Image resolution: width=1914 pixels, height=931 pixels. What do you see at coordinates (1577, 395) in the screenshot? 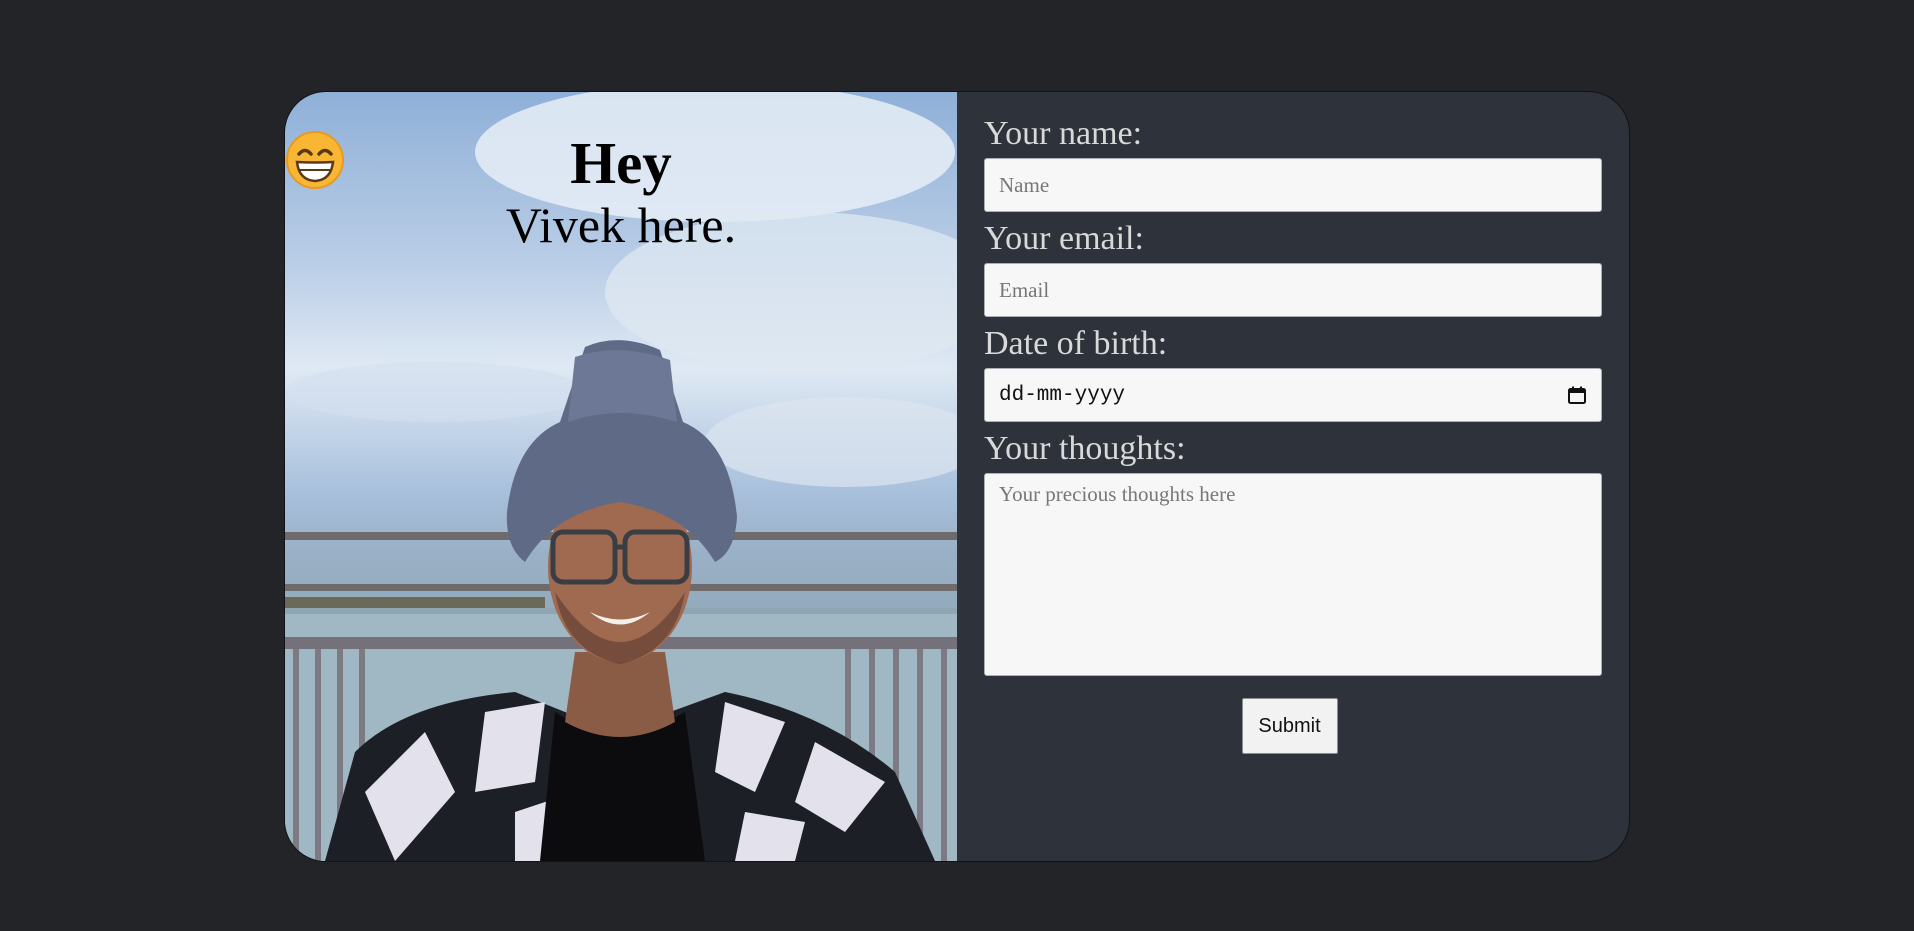
I see `calendar-icon` at bounding box center [1577, 395].